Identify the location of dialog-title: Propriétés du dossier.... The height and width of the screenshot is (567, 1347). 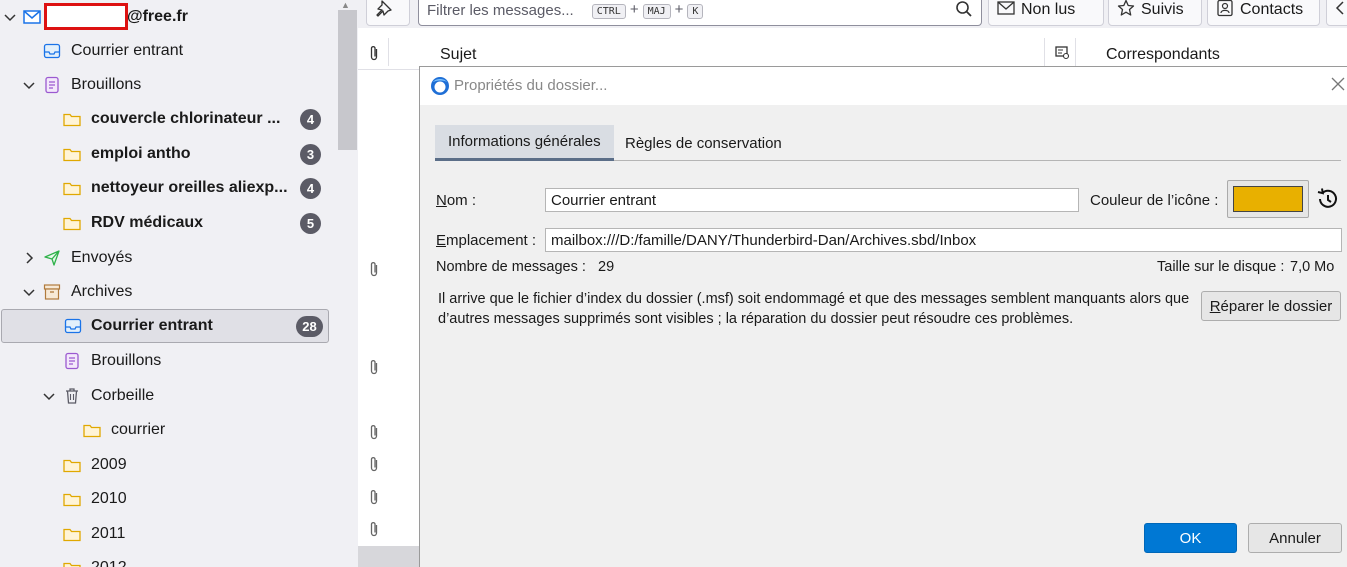
(531, 85).